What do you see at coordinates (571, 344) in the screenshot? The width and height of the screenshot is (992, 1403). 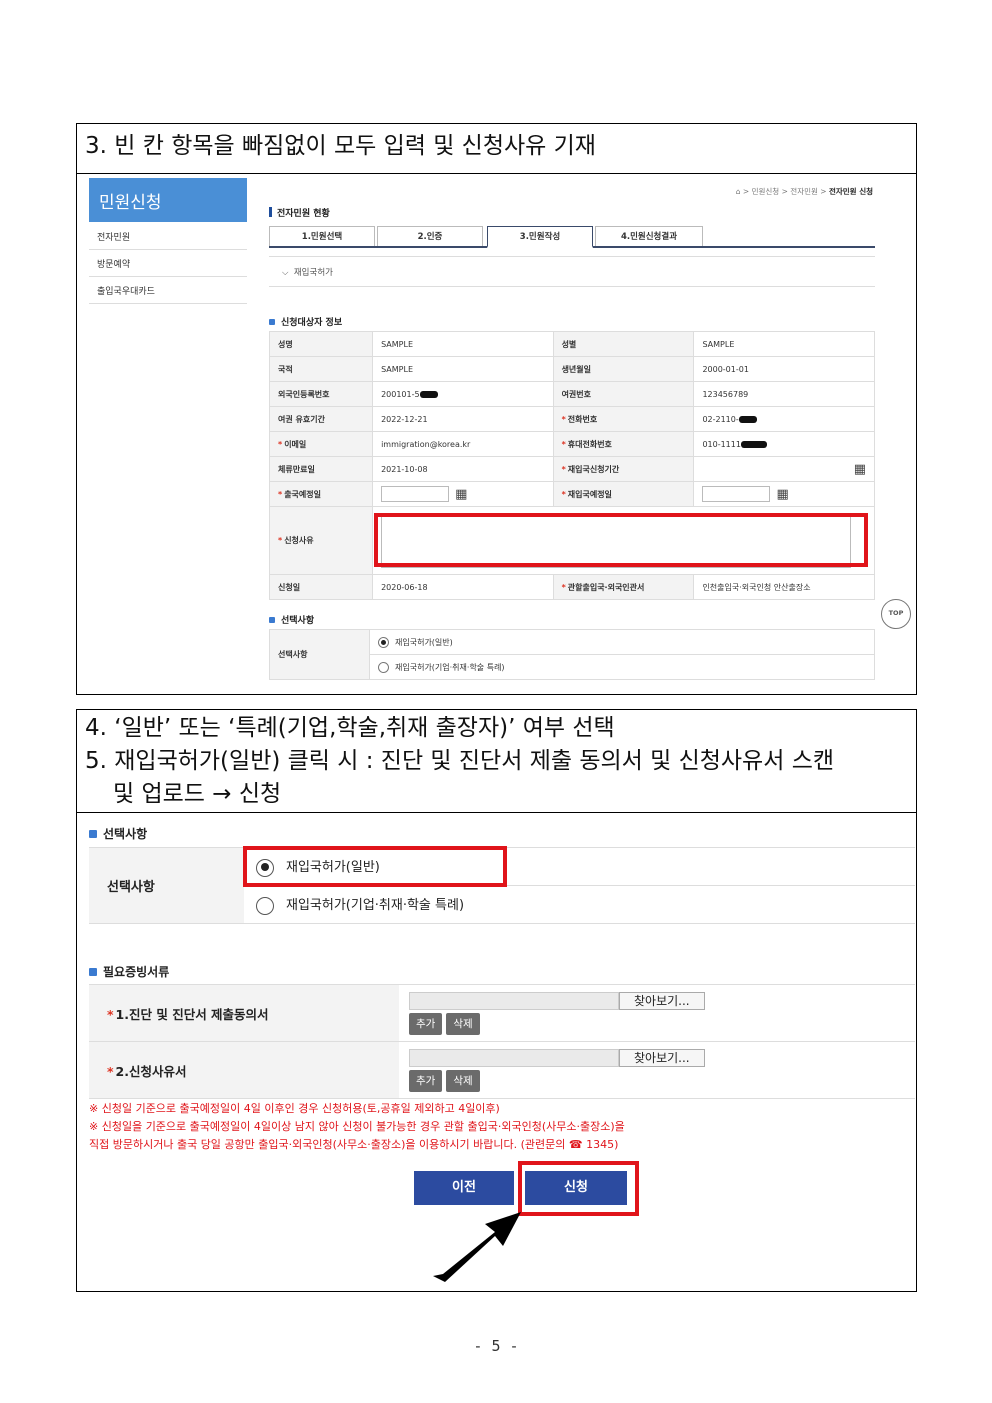 I see `table-row: 성명 SAMPLE 성별 SAMPLE` at bounding box center [571, 344].